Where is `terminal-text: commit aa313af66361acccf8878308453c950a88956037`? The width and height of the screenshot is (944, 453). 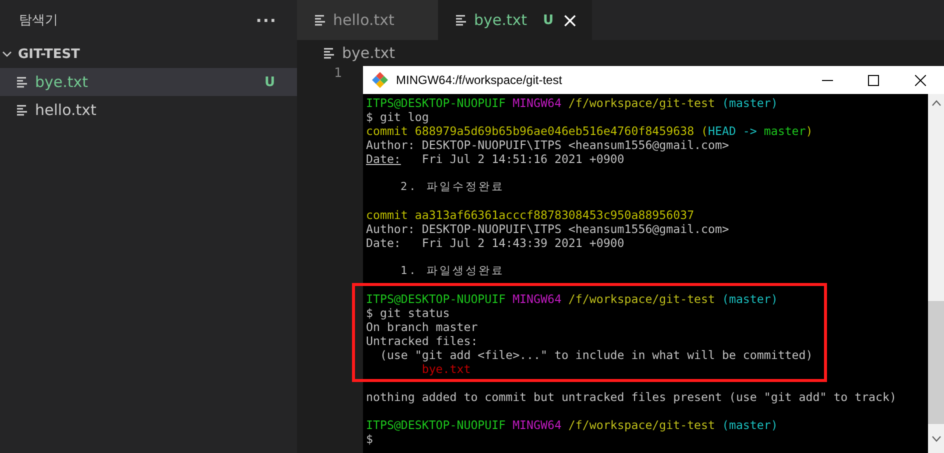 terminal-text: commit aa313af66361acccf8878308453c950a88956037 is located at coordinates (530, 215).